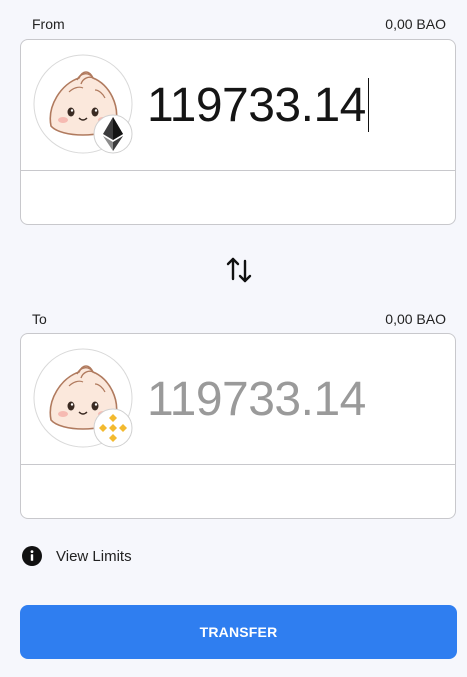  Describe the element at coordinates (83, 398) in the screenshot. I see `to-token-icon` at that location.